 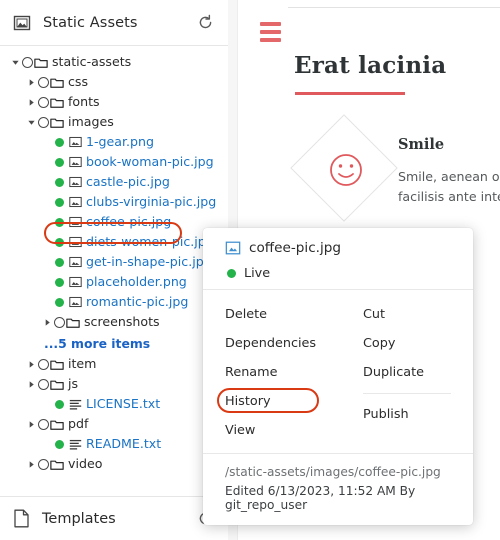 I want to click on context-menu-item-label: Duplicate, so click(x=393, y=372).